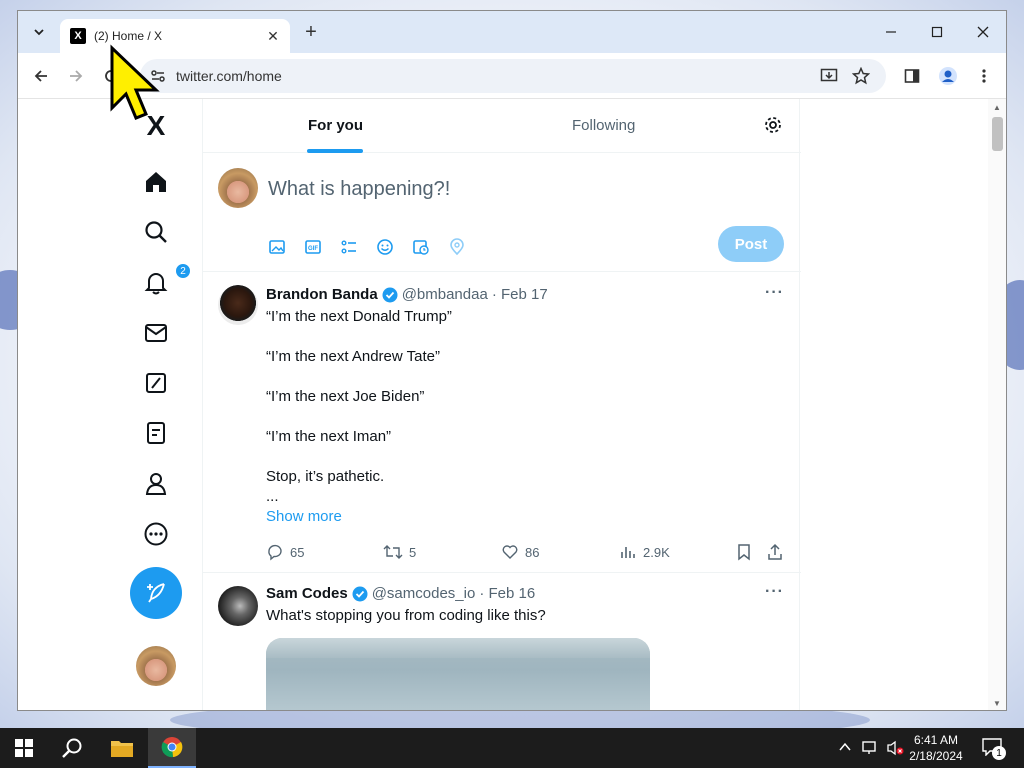  What do you see at coordinates (845, 748) in the screenshot?
I see `show-hidden-icons-icon` at bounding box center [845, 748].